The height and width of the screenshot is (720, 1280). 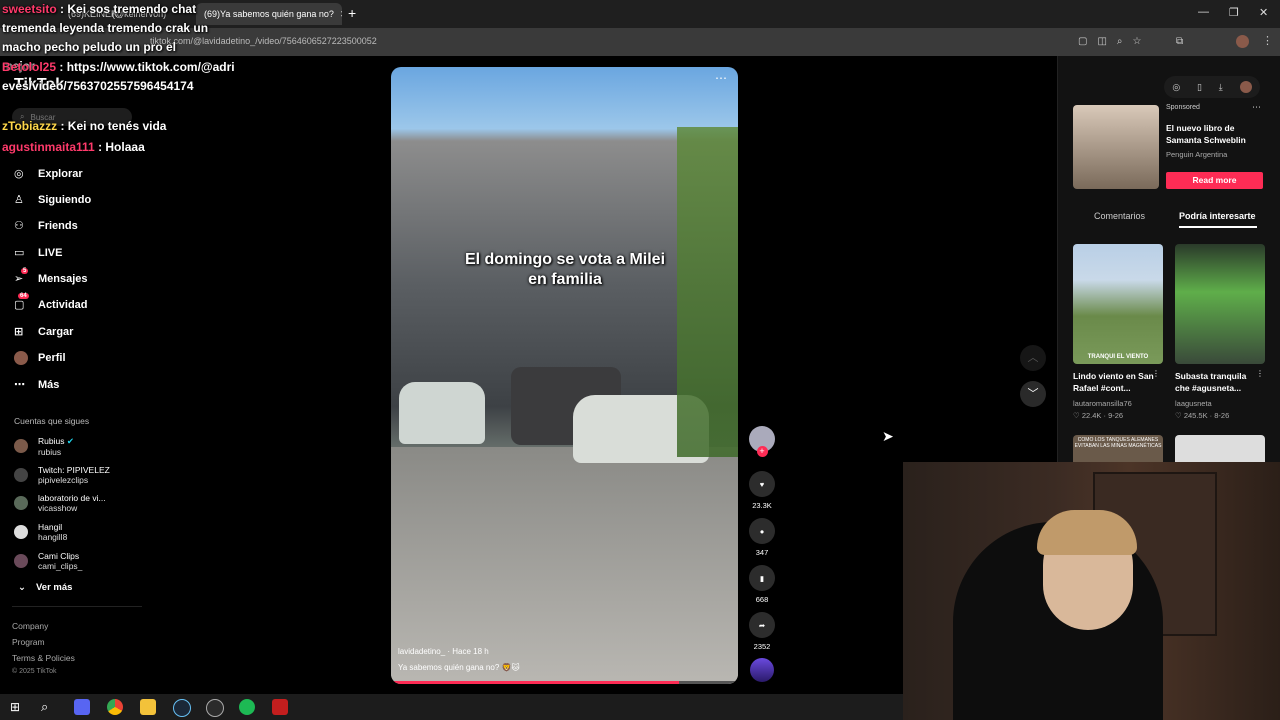 I want to click on heart-outline-icon: ♡, so click(x=1179, y=415).